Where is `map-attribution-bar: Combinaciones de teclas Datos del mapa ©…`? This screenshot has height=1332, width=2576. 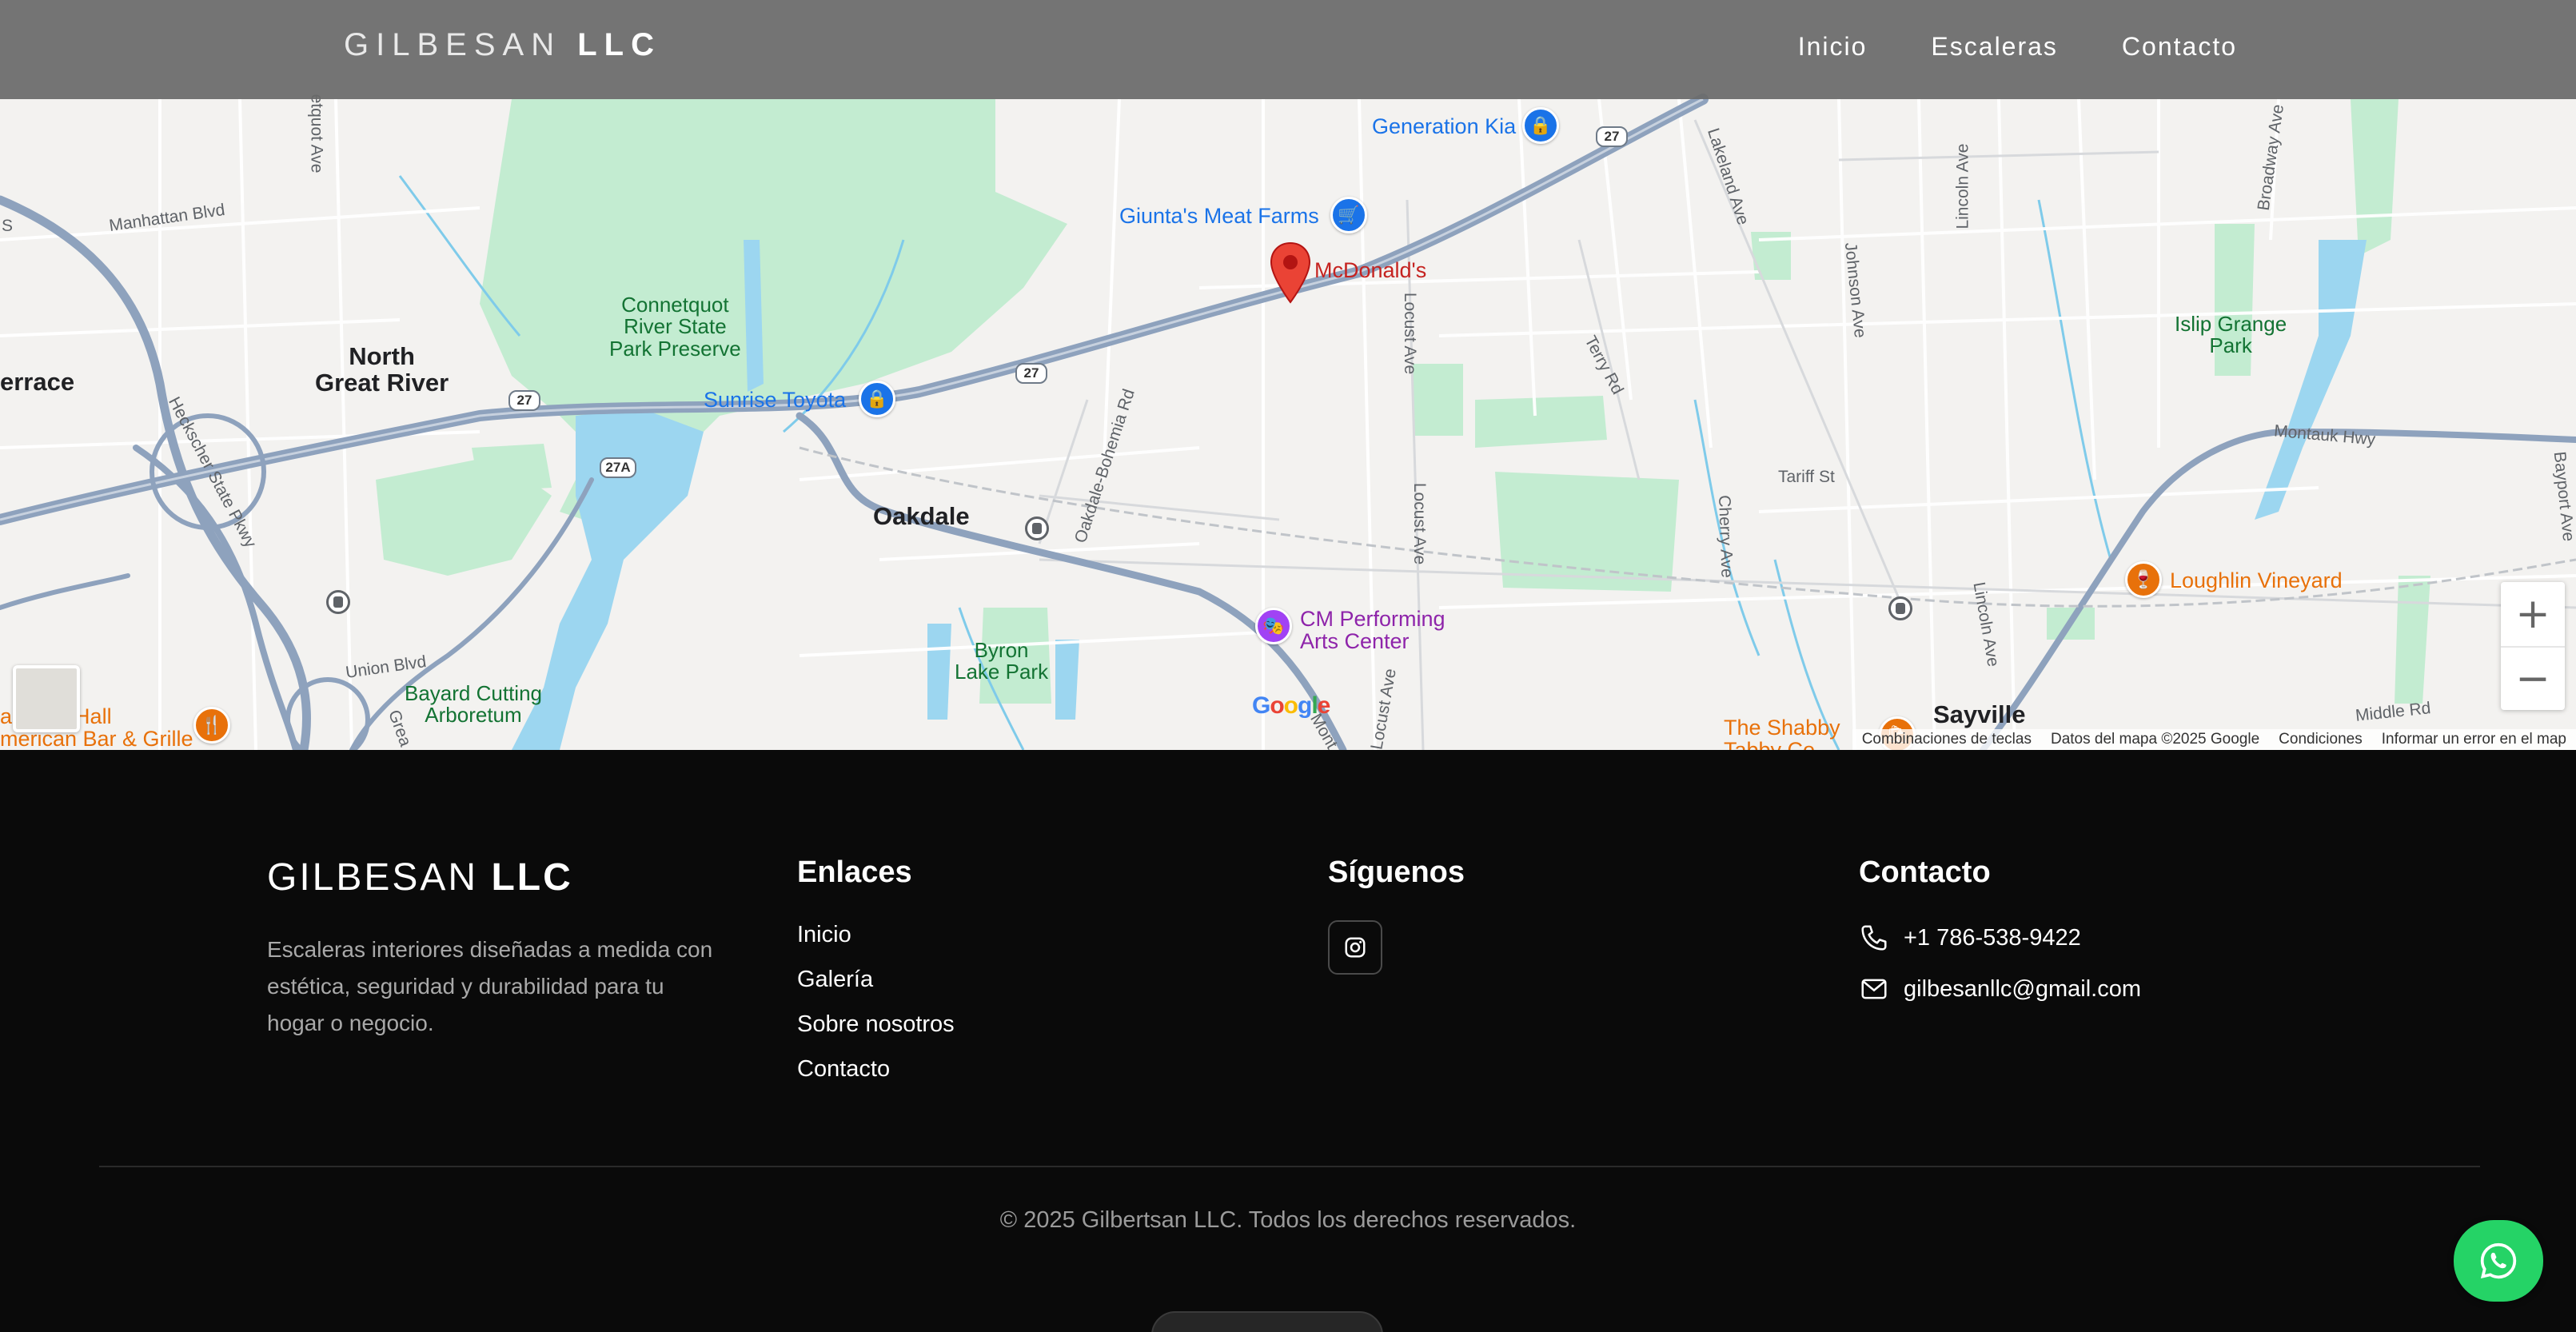
map-attribution-bar: Combinaciones de teclas Datos del mapa ©… is located at coordinates (2214, 739).